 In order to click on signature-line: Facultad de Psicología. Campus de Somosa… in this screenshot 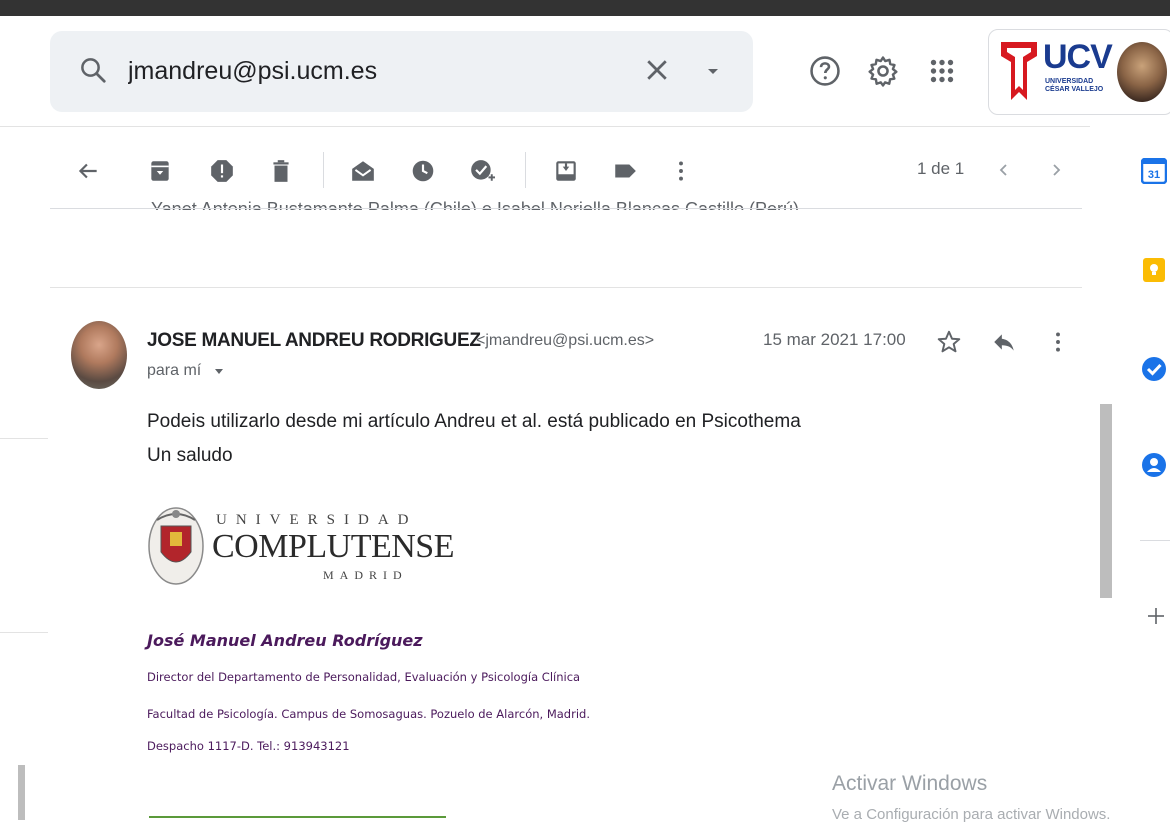, I will do `click(368, 714)`.